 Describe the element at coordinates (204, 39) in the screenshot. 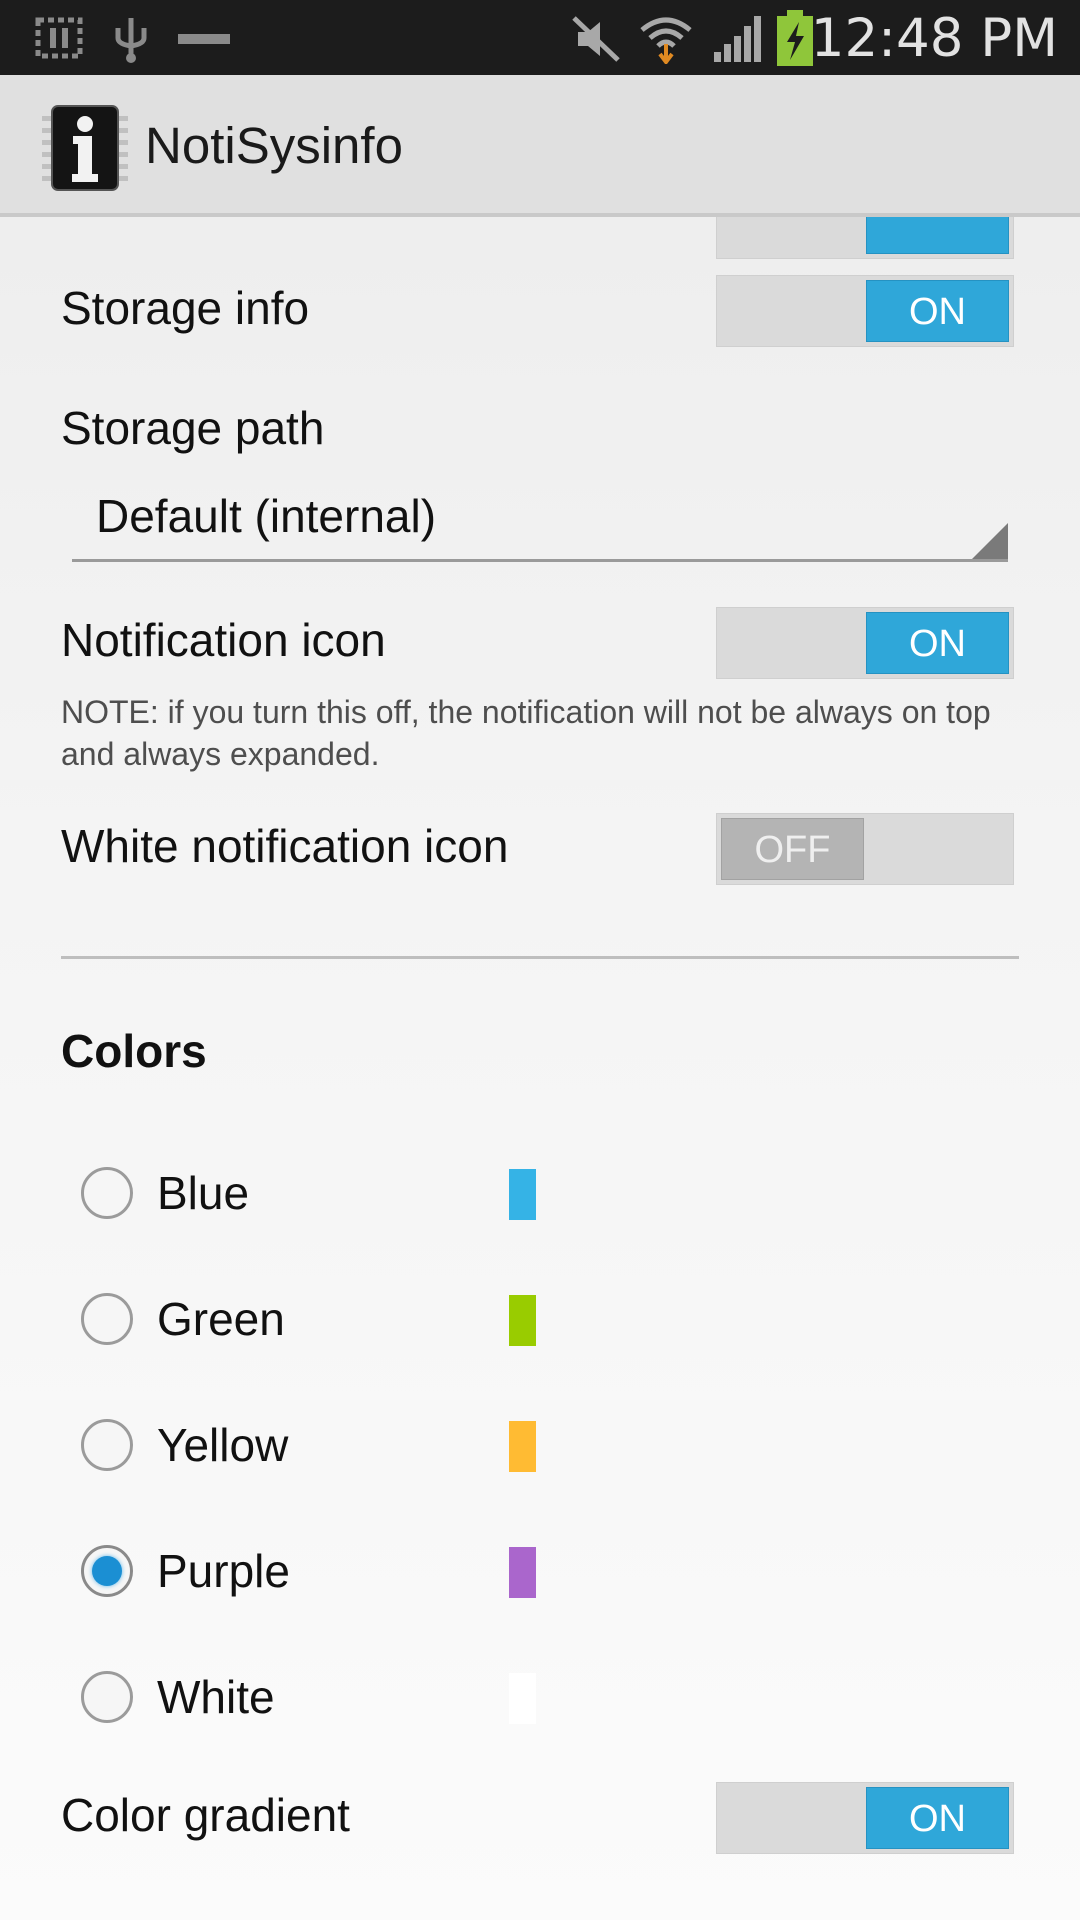

I see `minus-icon` at that location.